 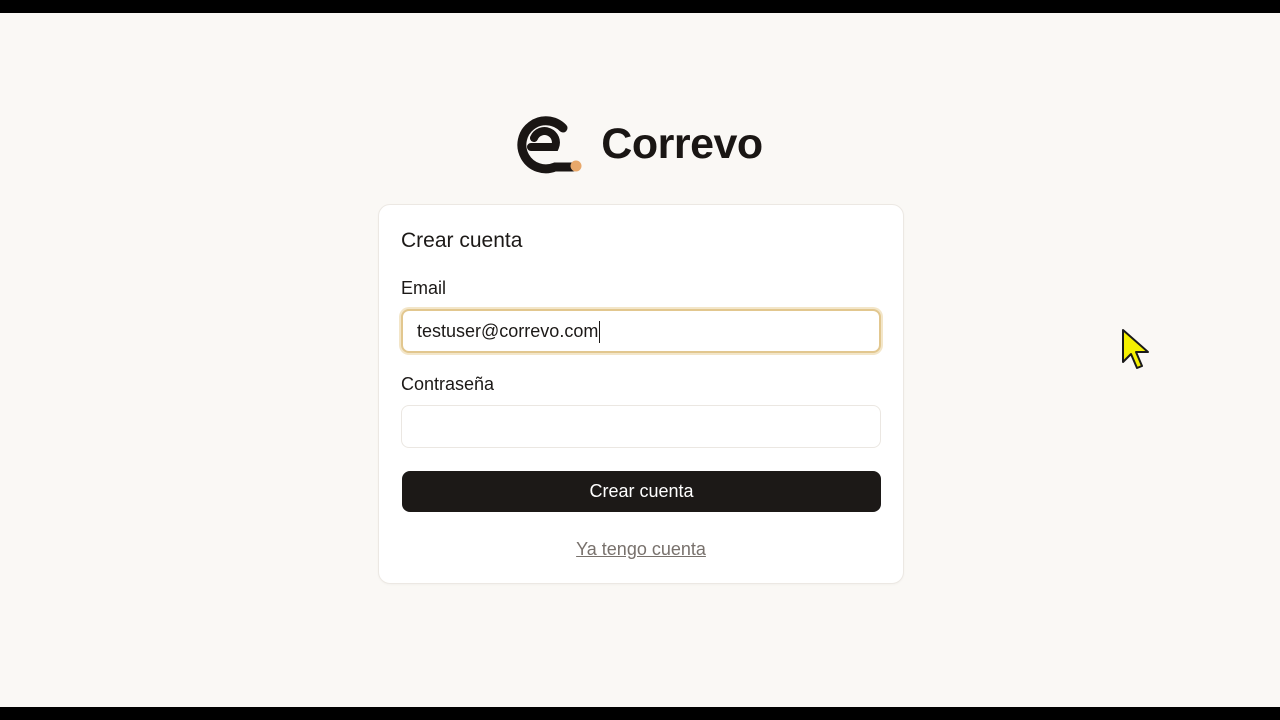 I want to click on brand-header: Correvo, so click(x=640, y=144).